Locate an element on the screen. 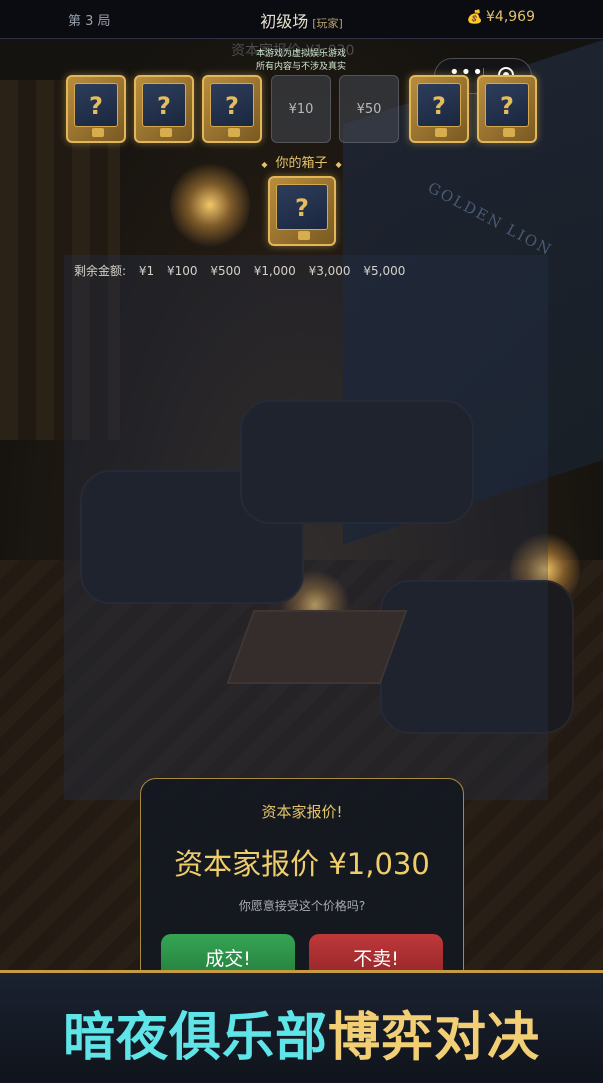 Image resolution: width=603 pixels, height=1083 pixels. dialog-question: 你愿意接受这个价格吗? is located at coordinates (302, 906).